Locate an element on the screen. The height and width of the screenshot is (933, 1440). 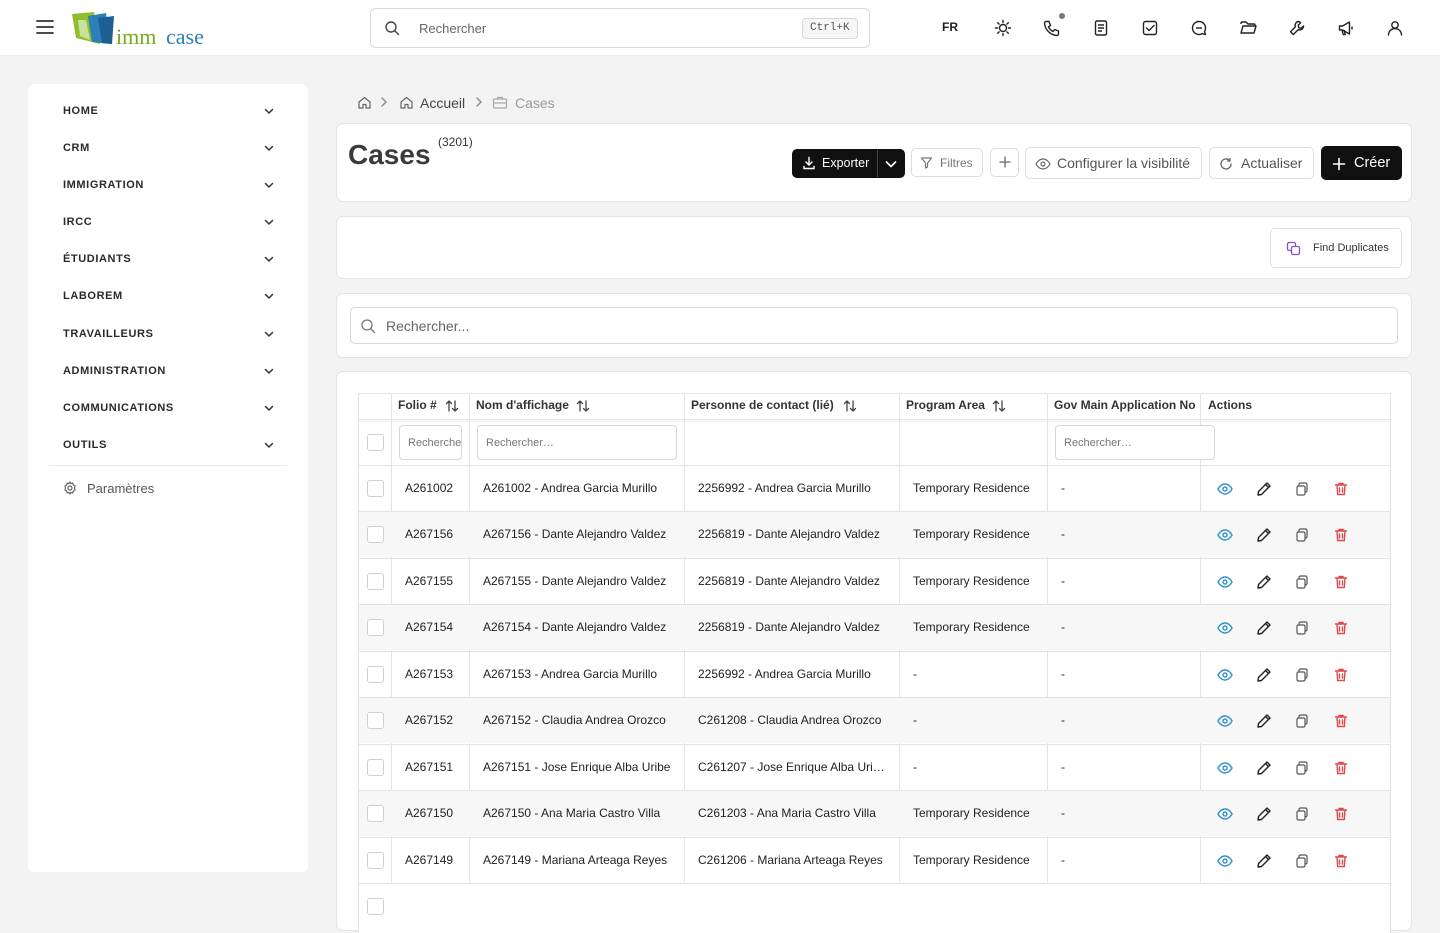
export-button: Exporter is located at coordinates (848, 163).